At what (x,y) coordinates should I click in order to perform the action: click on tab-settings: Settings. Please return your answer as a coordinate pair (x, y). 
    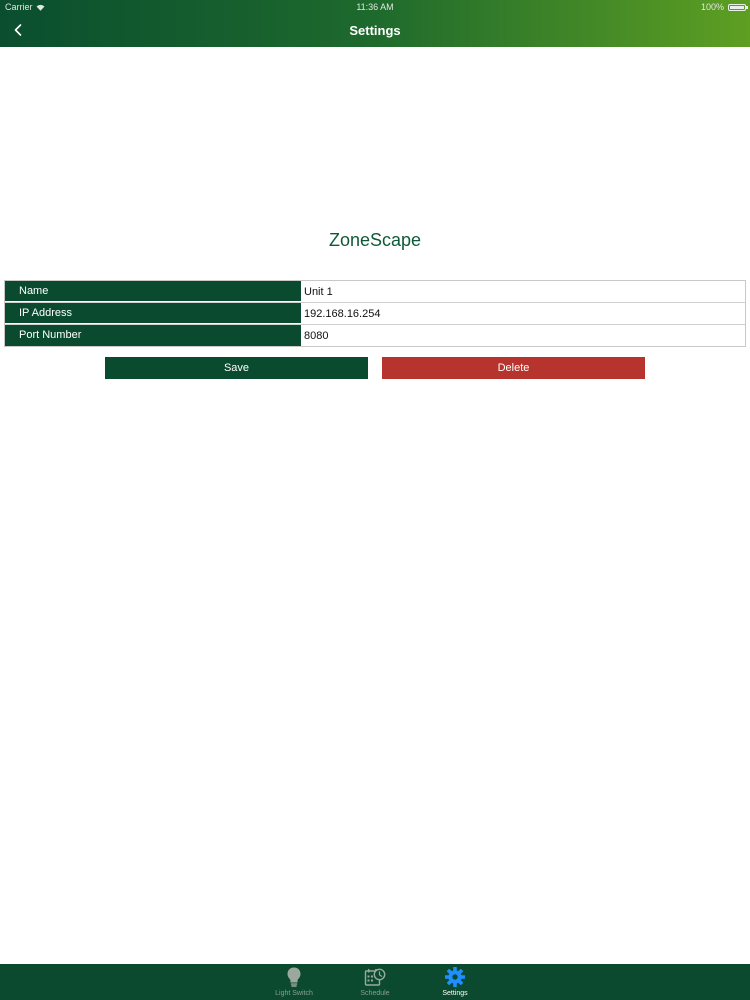
    Looking at the image, I should click on (455, 982).